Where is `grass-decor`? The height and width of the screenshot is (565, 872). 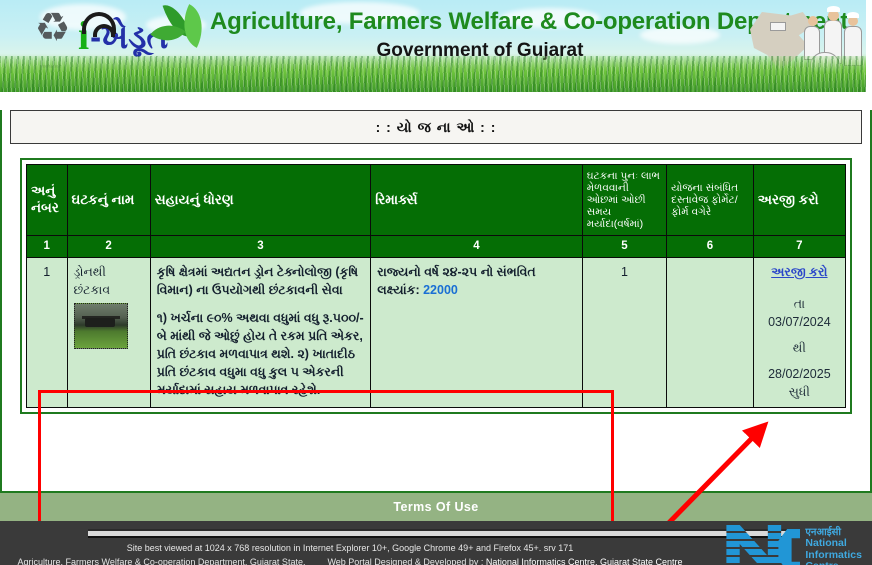
grass-decor is located at coordinates (436, 74).